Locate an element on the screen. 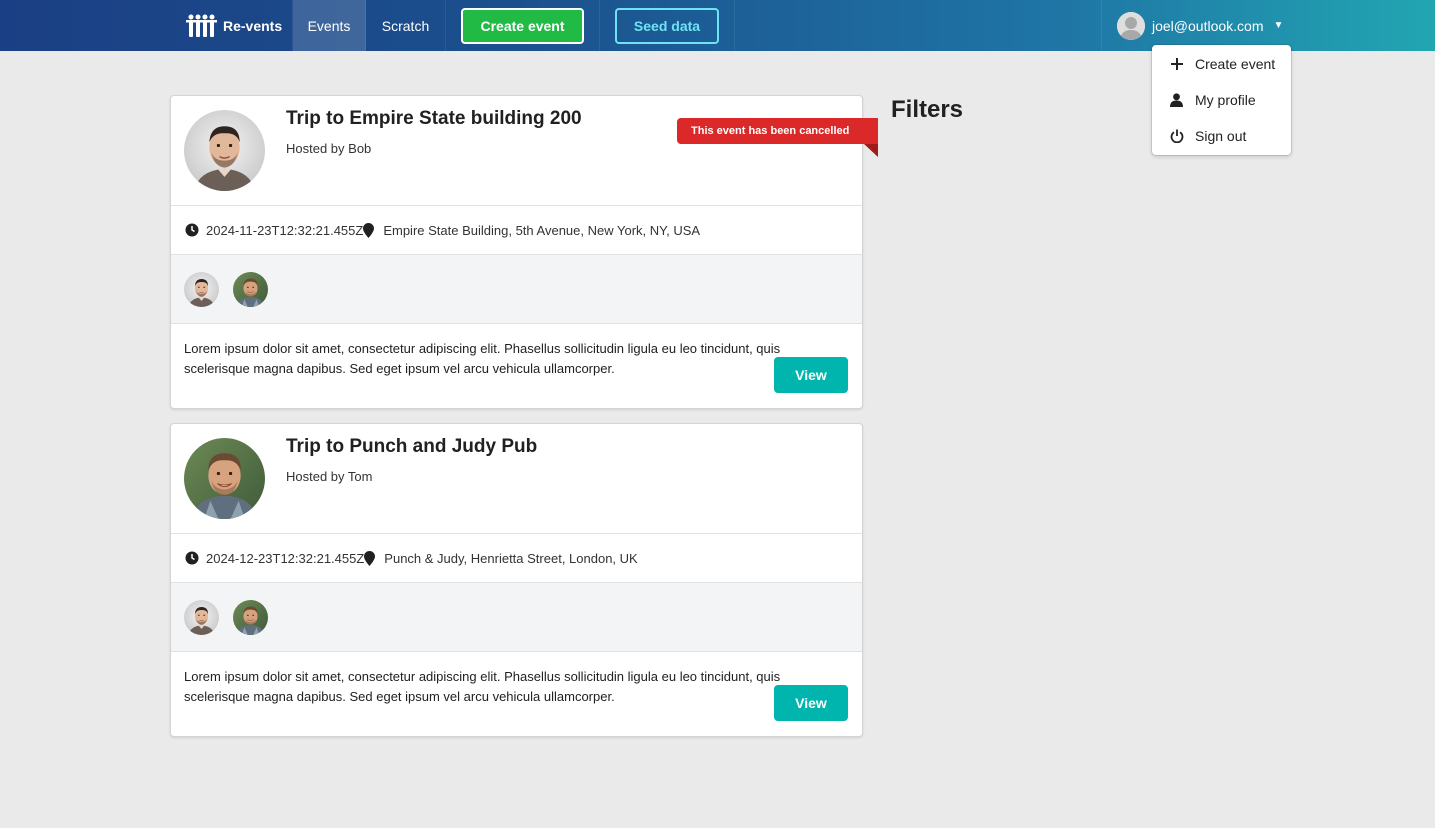 The image size is (1435, 828). dropdown-item-label: Sign out is located at coordinates (1221, 136).